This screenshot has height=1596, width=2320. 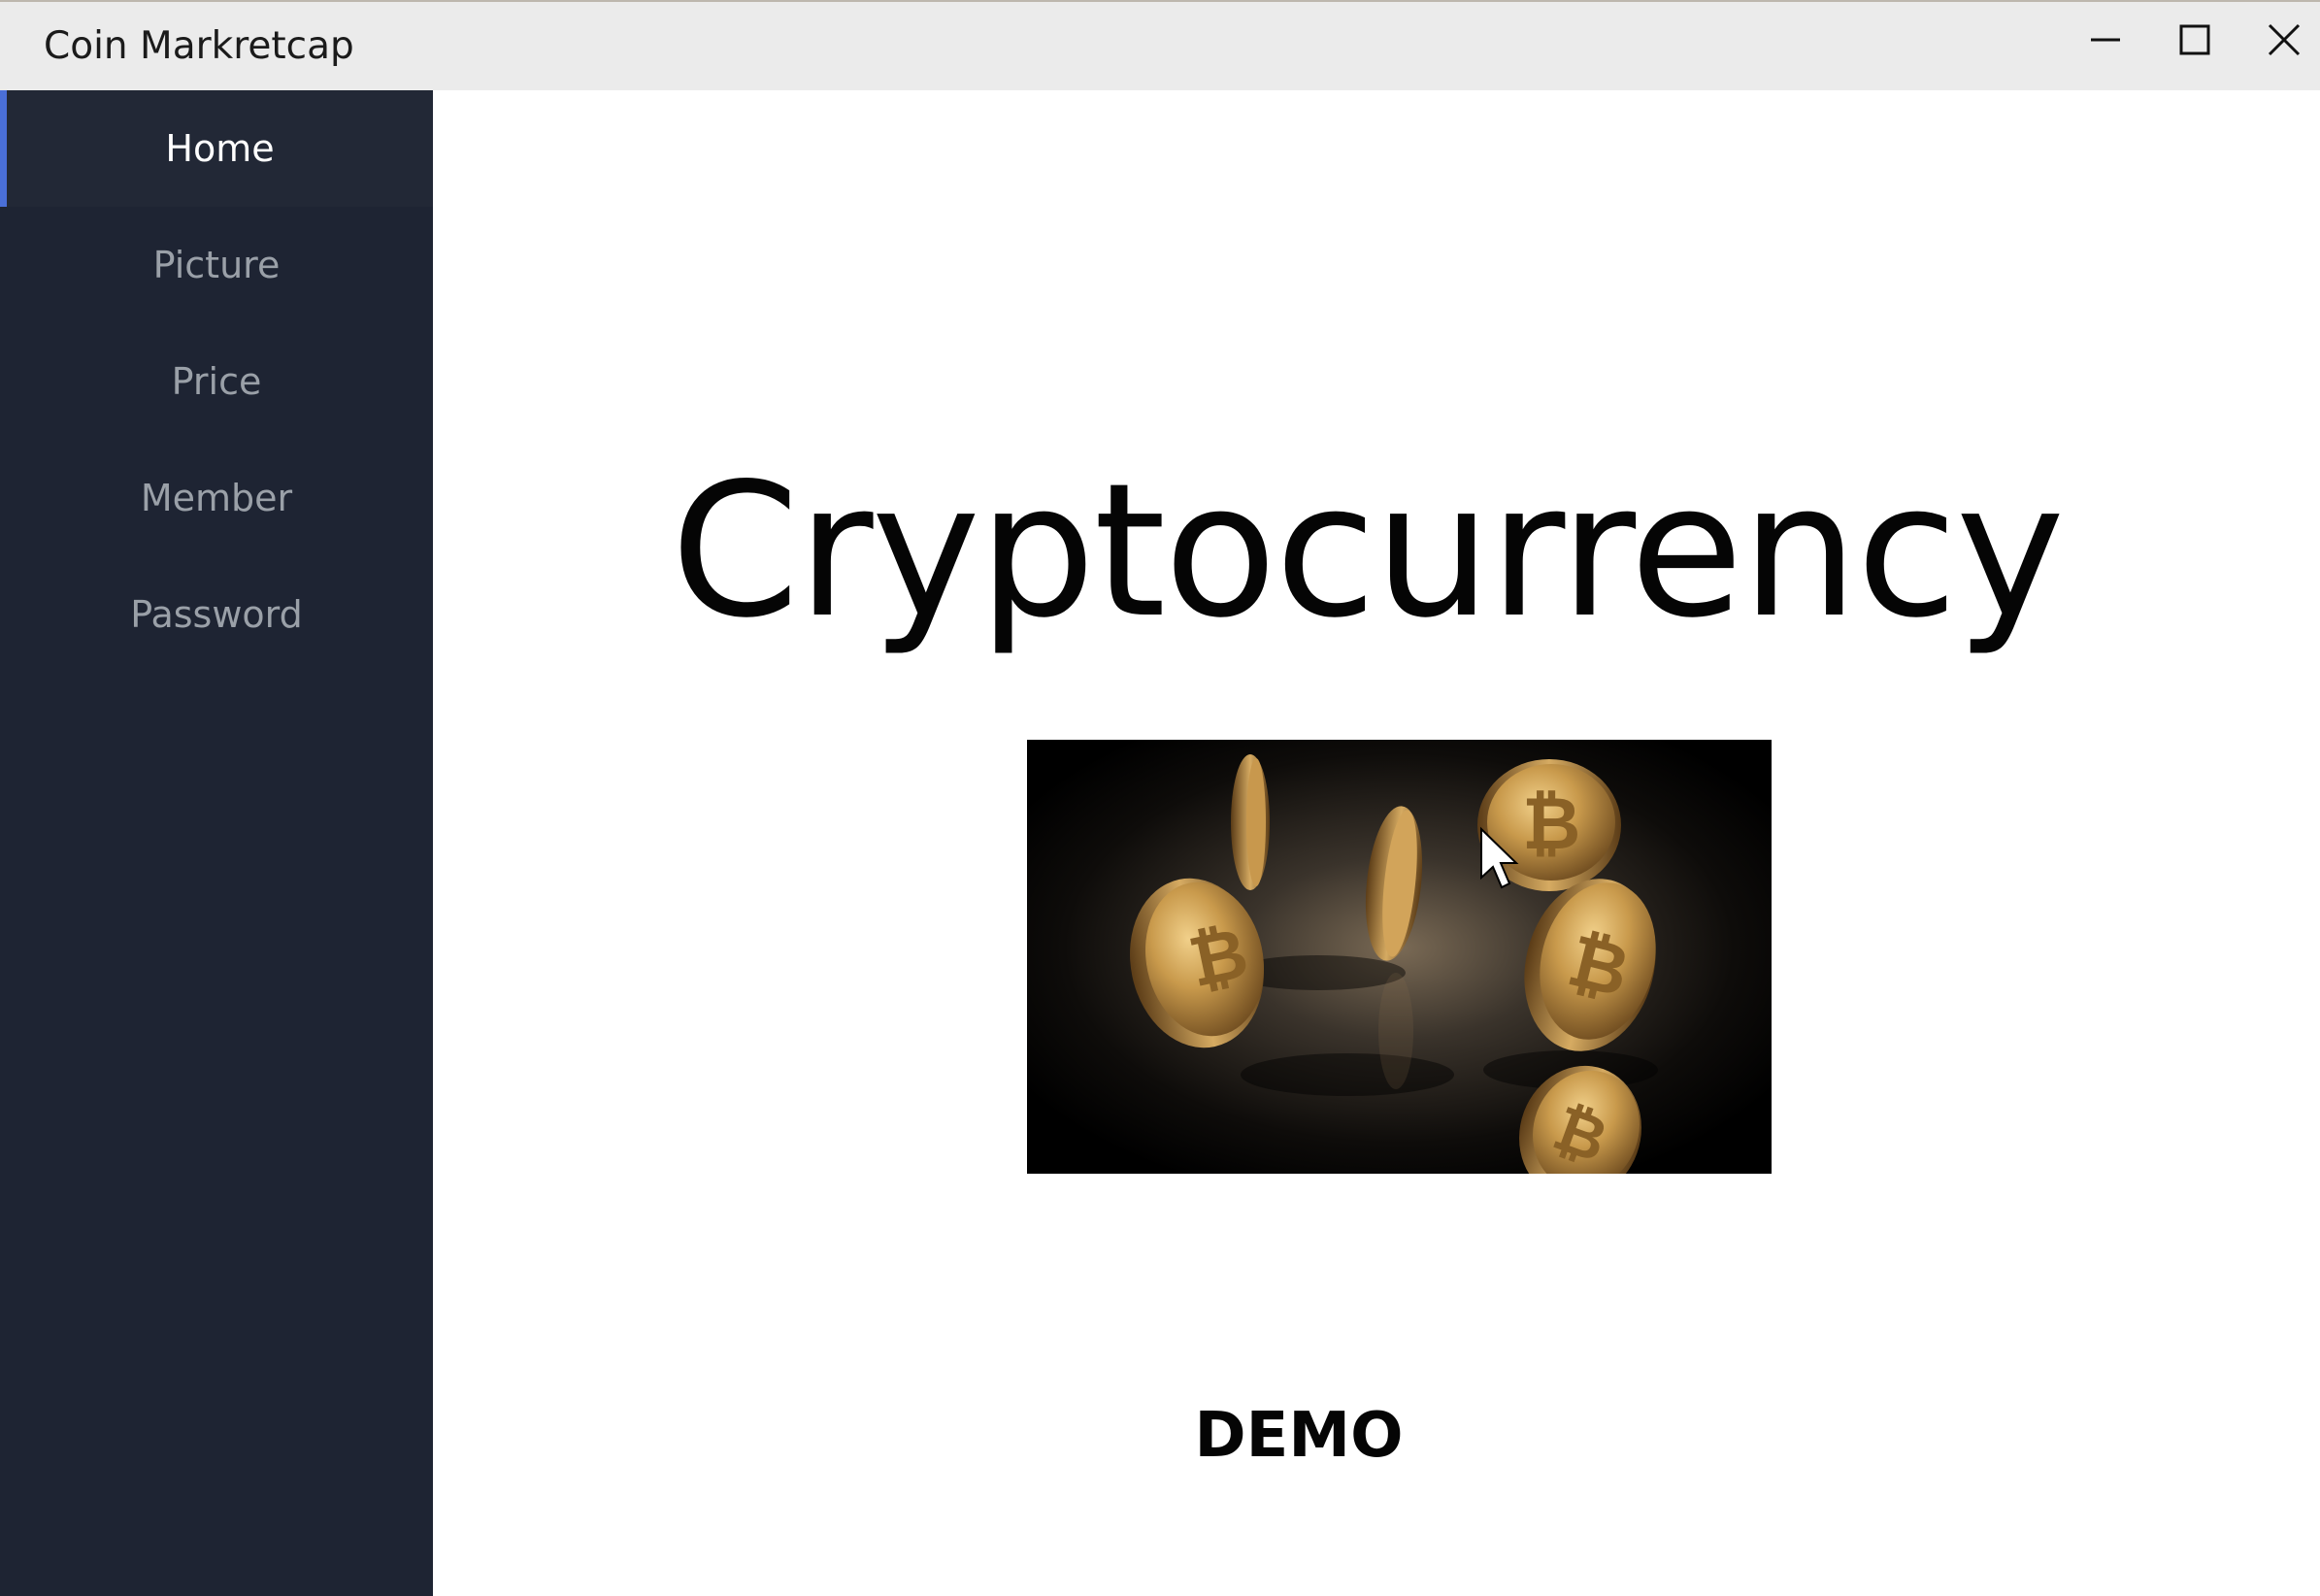 I want to click on bitcoin-coins-image: ₿ ₿ ₿ ₿, so click(x=1399, y=957).